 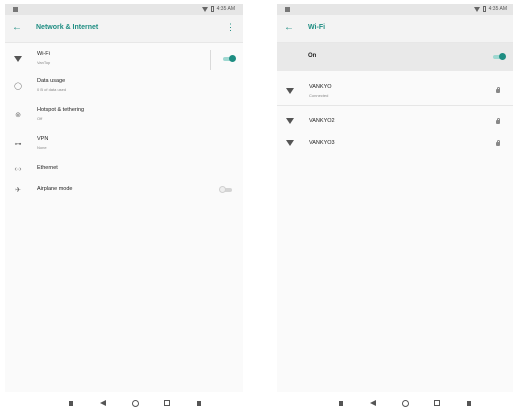 I want to click on setting-title: Data usage, so click(x=51, y=81).